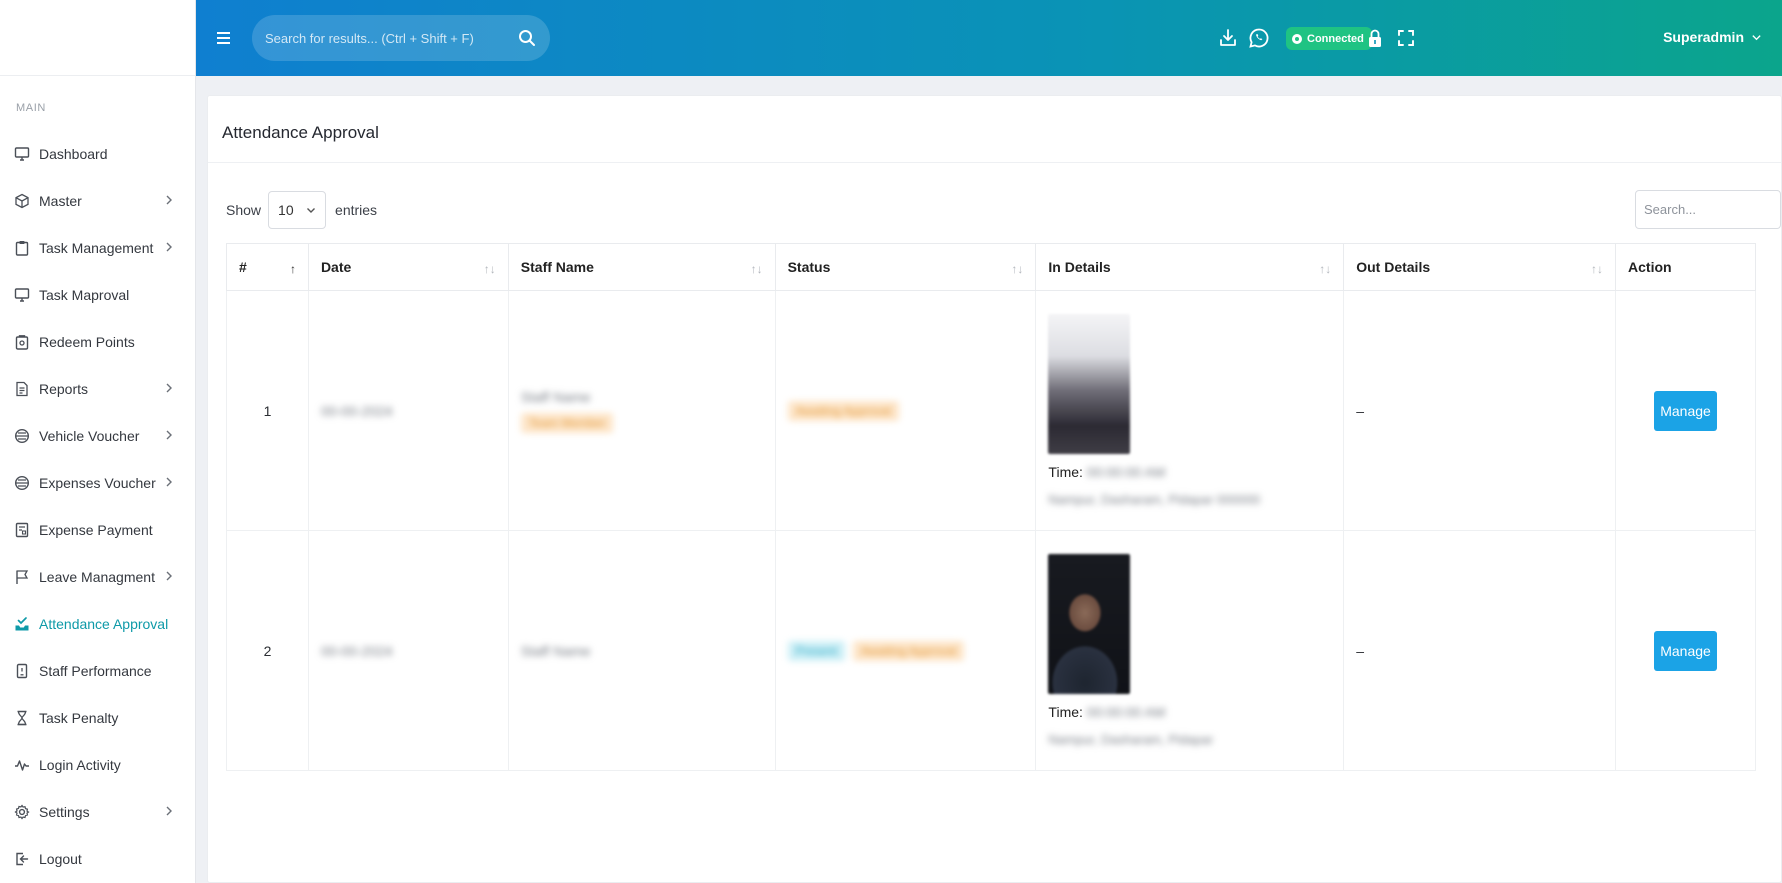 This screenshot has height=883, width=1782. What do you see at coordinates (1480, 410) in the screenshot?
I see `cell-out-details: –` at bounding box center [1480, 410].